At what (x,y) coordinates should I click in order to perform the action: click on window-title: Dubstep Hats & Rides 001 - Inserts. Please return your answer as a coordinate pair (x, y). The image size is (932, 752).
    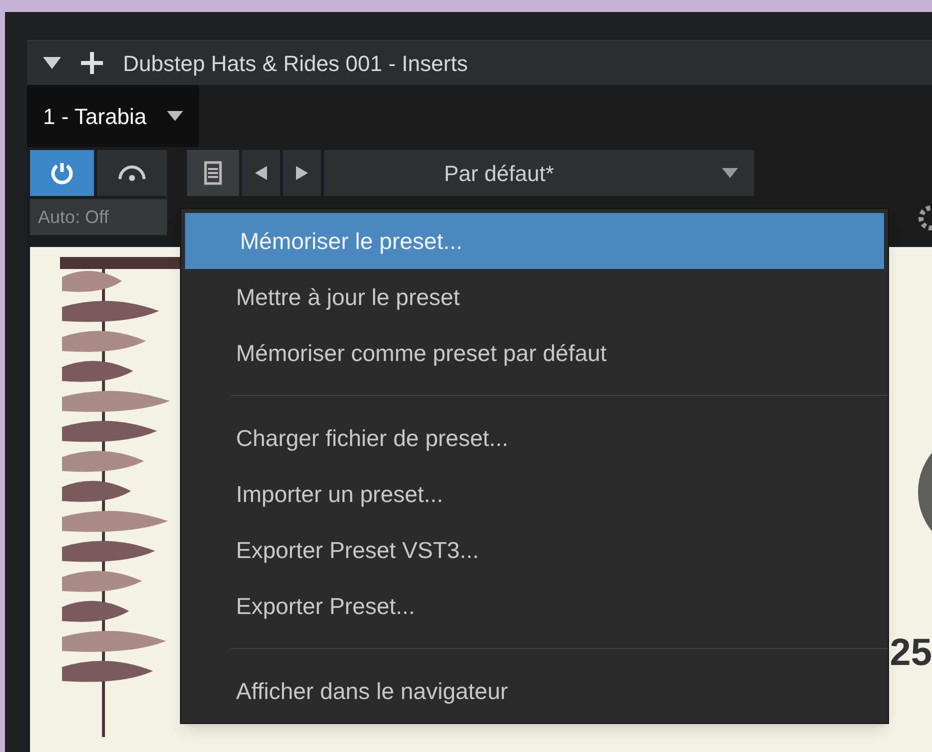
    Looking at the image, I should click on (295, 64).